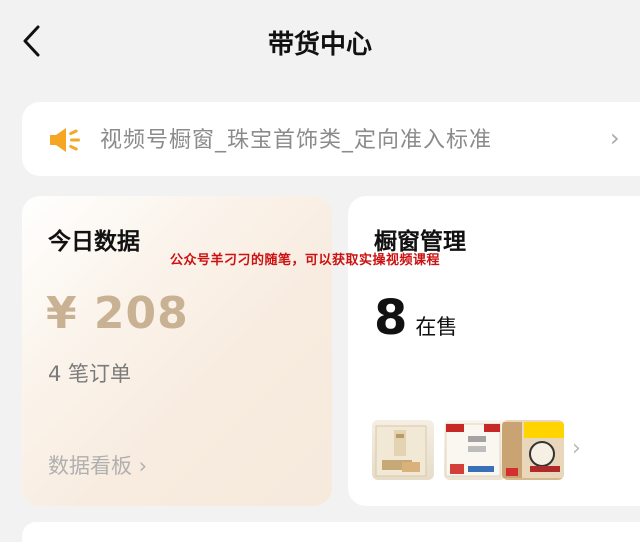 The image size is (640, 542). What do you see at coordinates (94, 242) in the screenshot?
I see `today-data-title: 今日数据` at bounding box center [94, 242].